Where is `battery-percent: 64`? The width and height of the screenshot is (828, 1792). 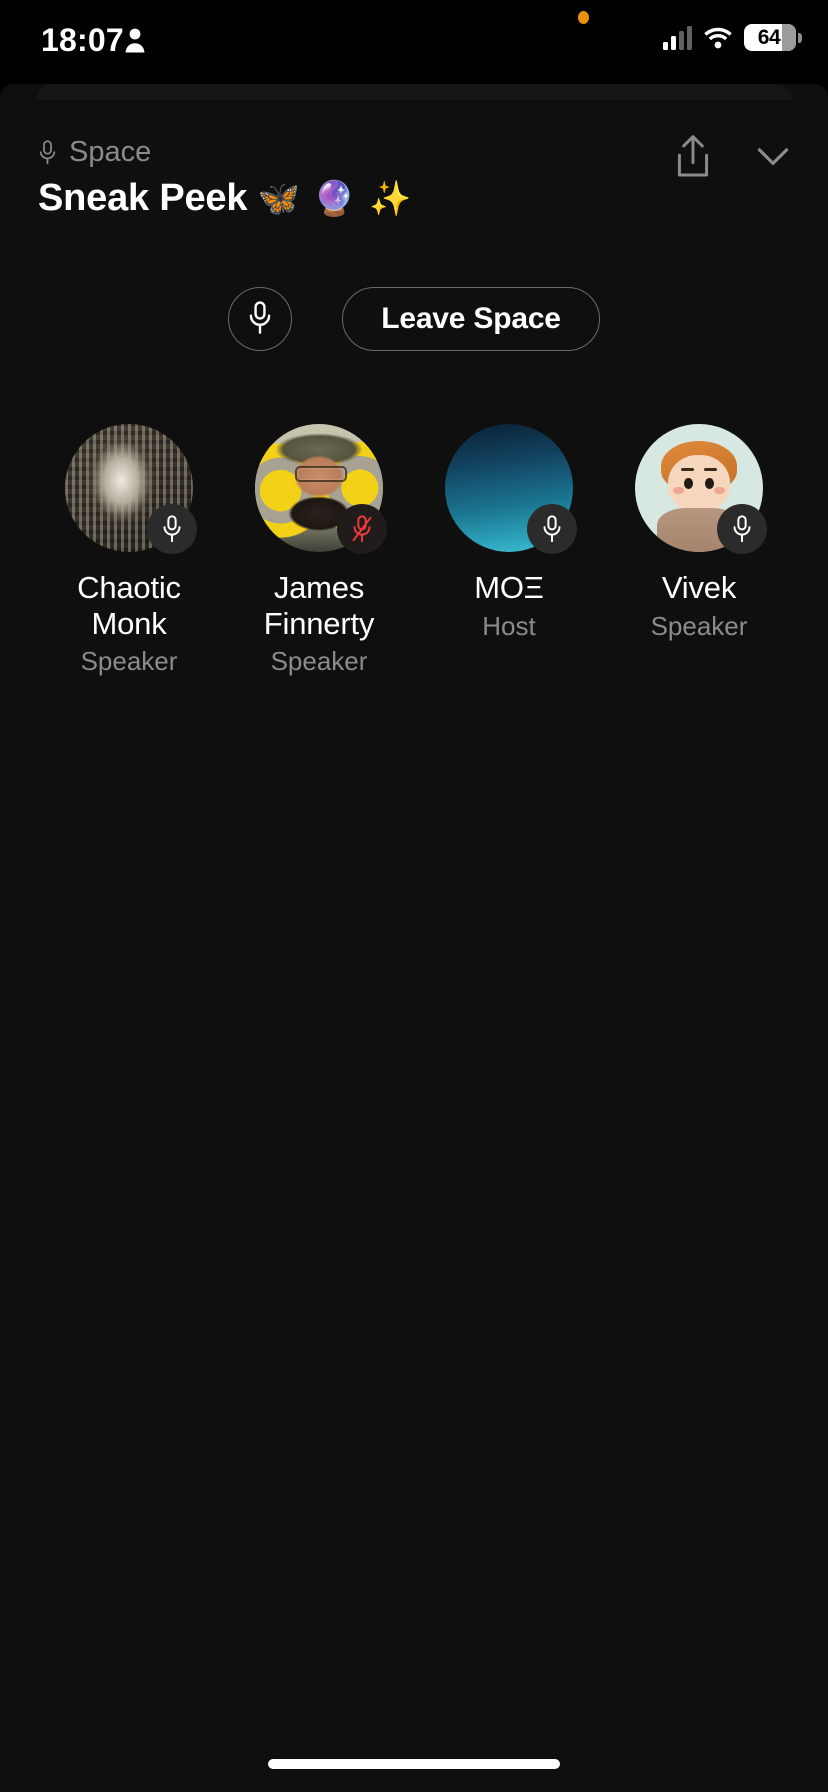 battery-percent: 64 is located at coordinates (769, 37).